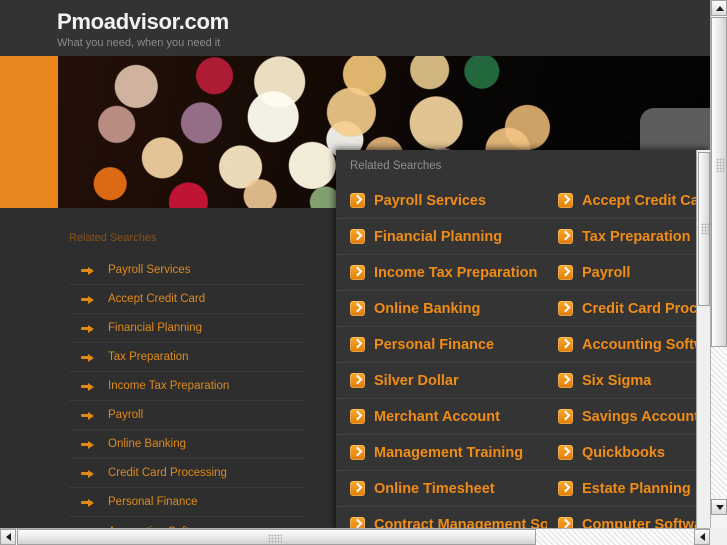 This screenshot has height=545, width=727. I want to click on scroll-left-button-secondary, so click(702, 537).